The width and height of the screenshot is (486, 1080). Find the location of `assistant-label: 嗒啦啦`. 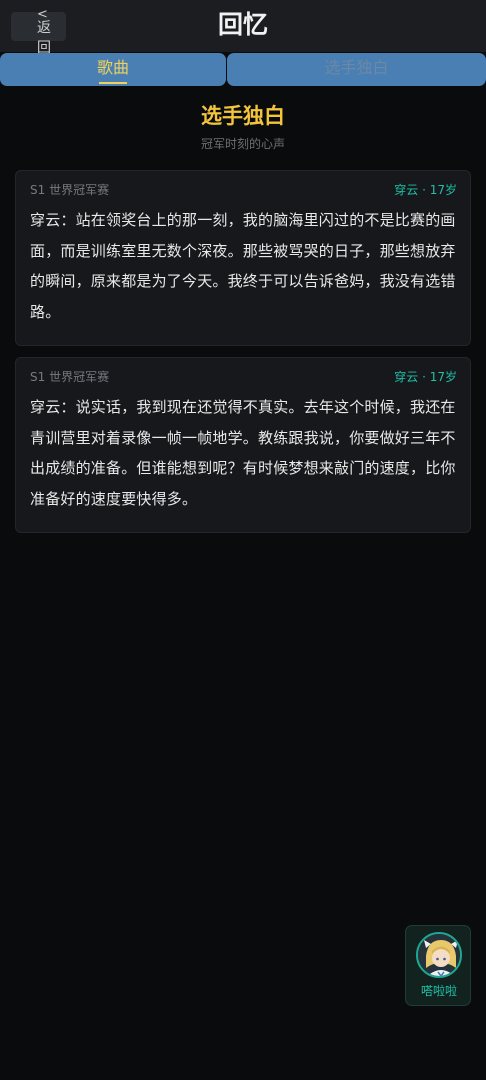

assistant-label: 嗒啦啦 is located at coordinates (438, 991).